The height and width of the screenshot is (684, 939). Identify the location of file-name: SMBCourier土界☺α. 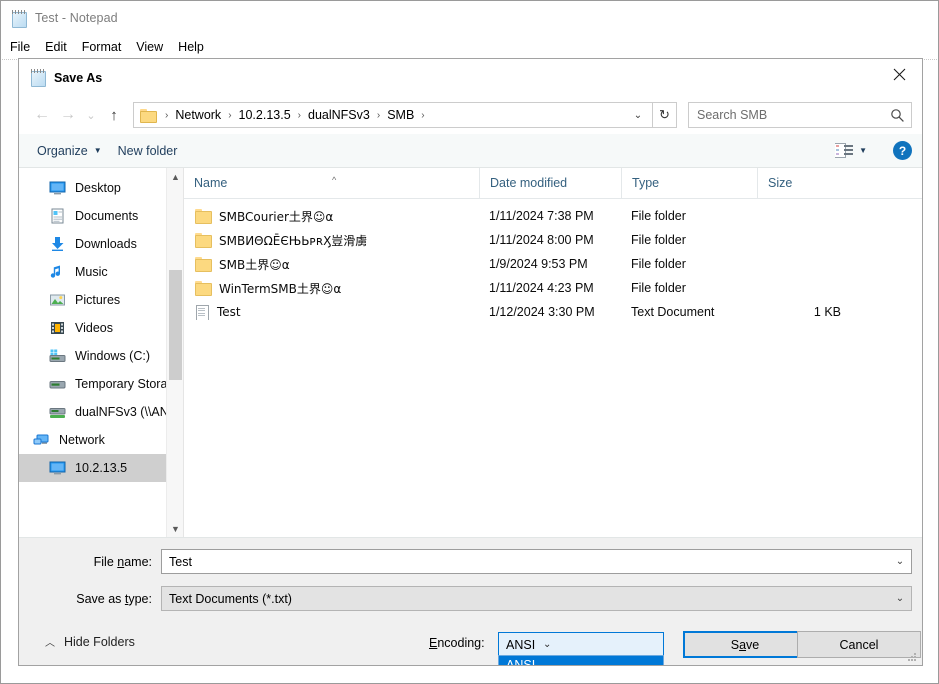
(276, 216).